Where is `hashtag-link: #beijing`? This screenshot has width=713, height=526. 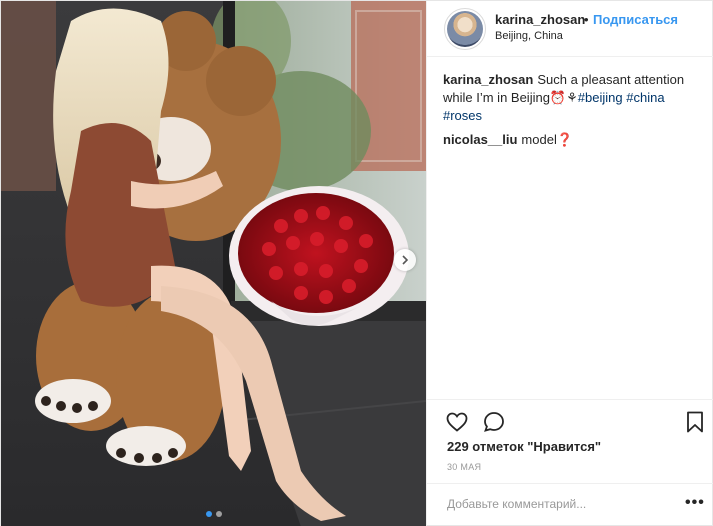
hashtag-link: #beijing is located at coordinates (600, 97).